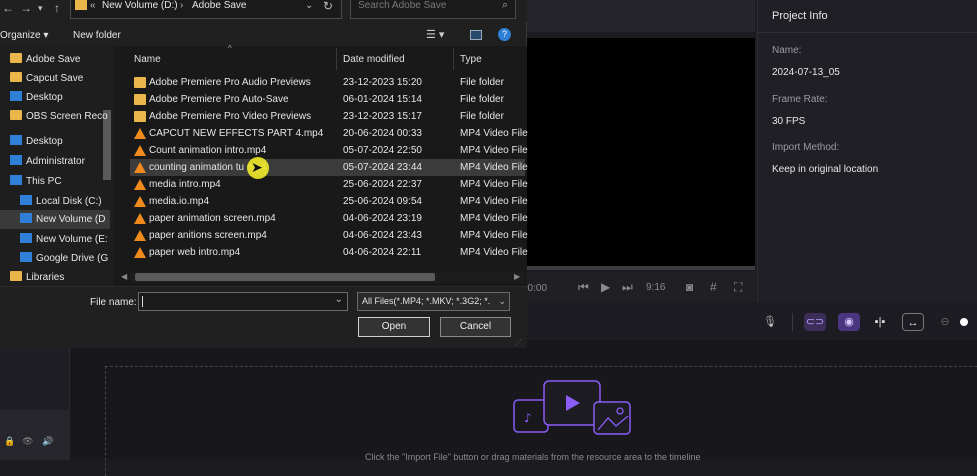 The image size is (977, 476). What do you see at coordinates (55, 181) in the screenshot?
I see `nav-item: This PC` at bounding box center [55, 181].